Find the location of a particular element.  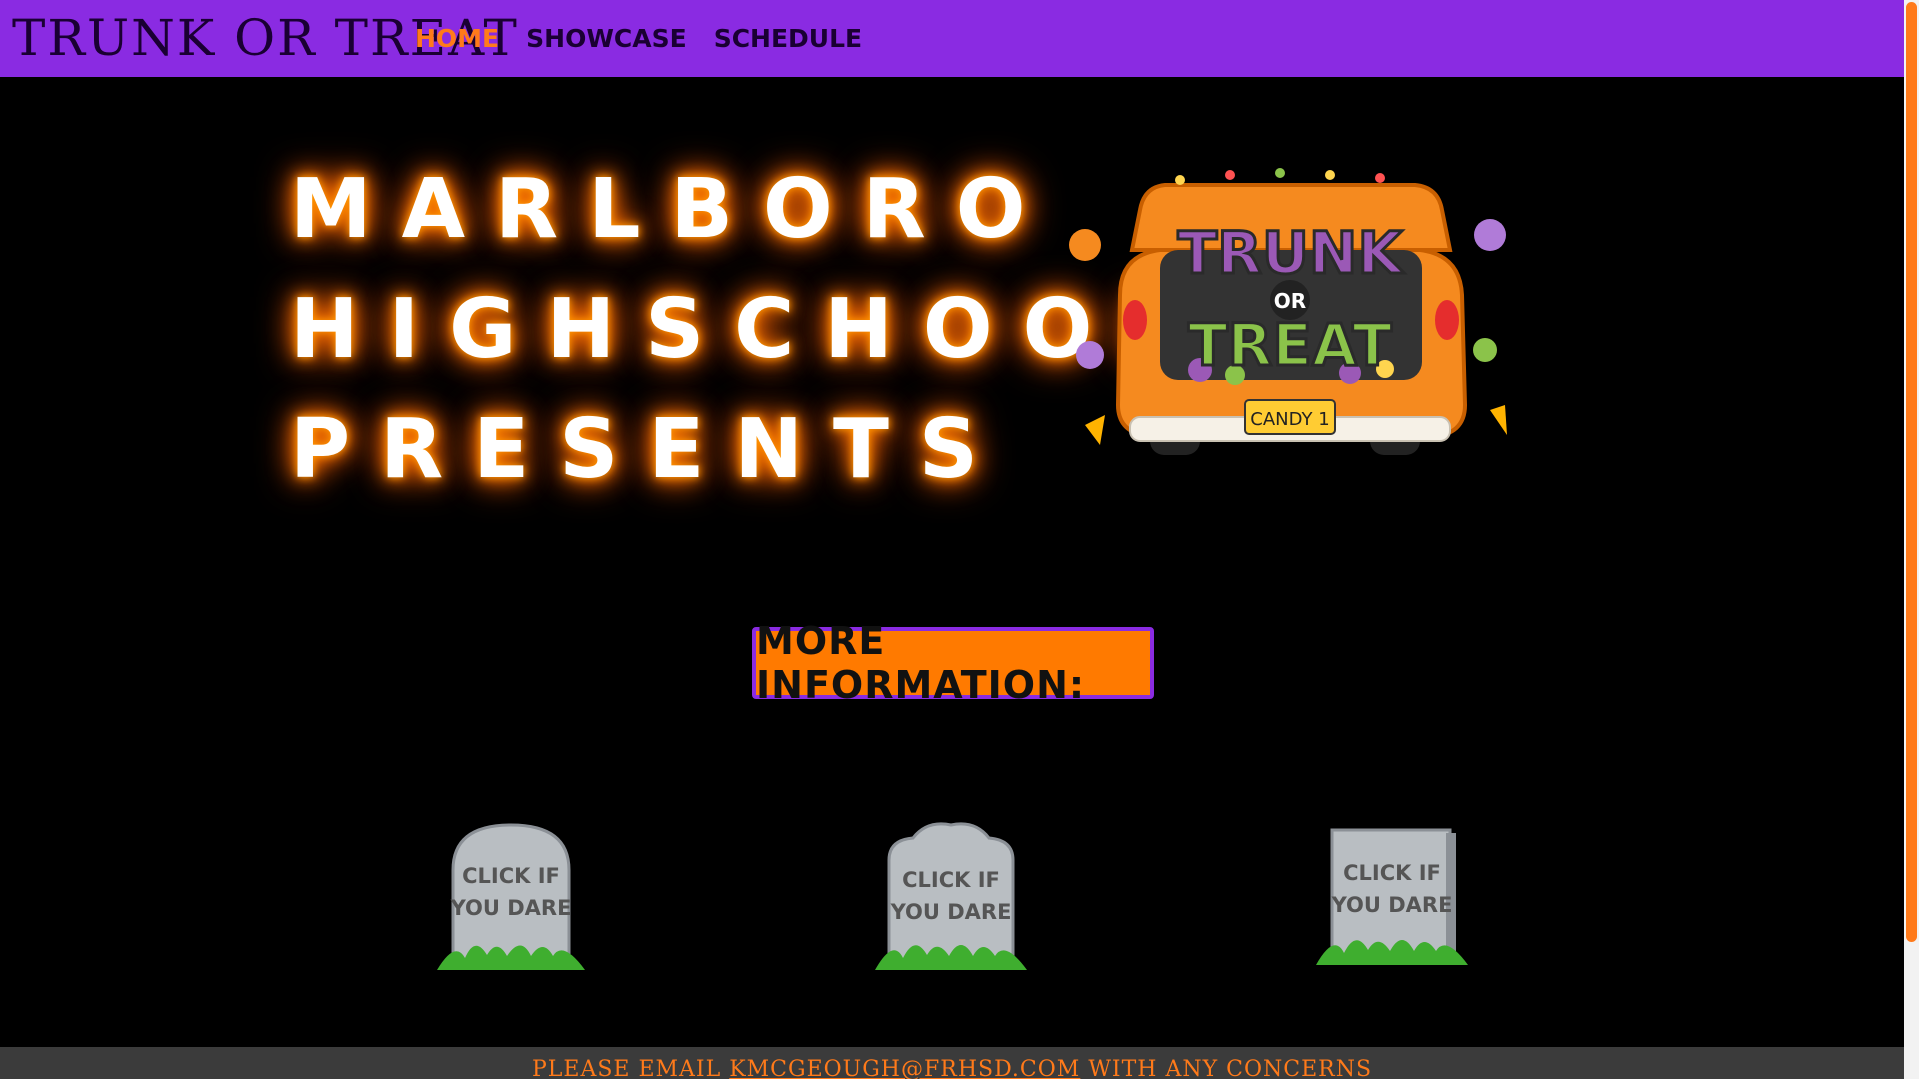

footer-prefix: PLEASE EMAIL is located at coordinates (630, 1068).